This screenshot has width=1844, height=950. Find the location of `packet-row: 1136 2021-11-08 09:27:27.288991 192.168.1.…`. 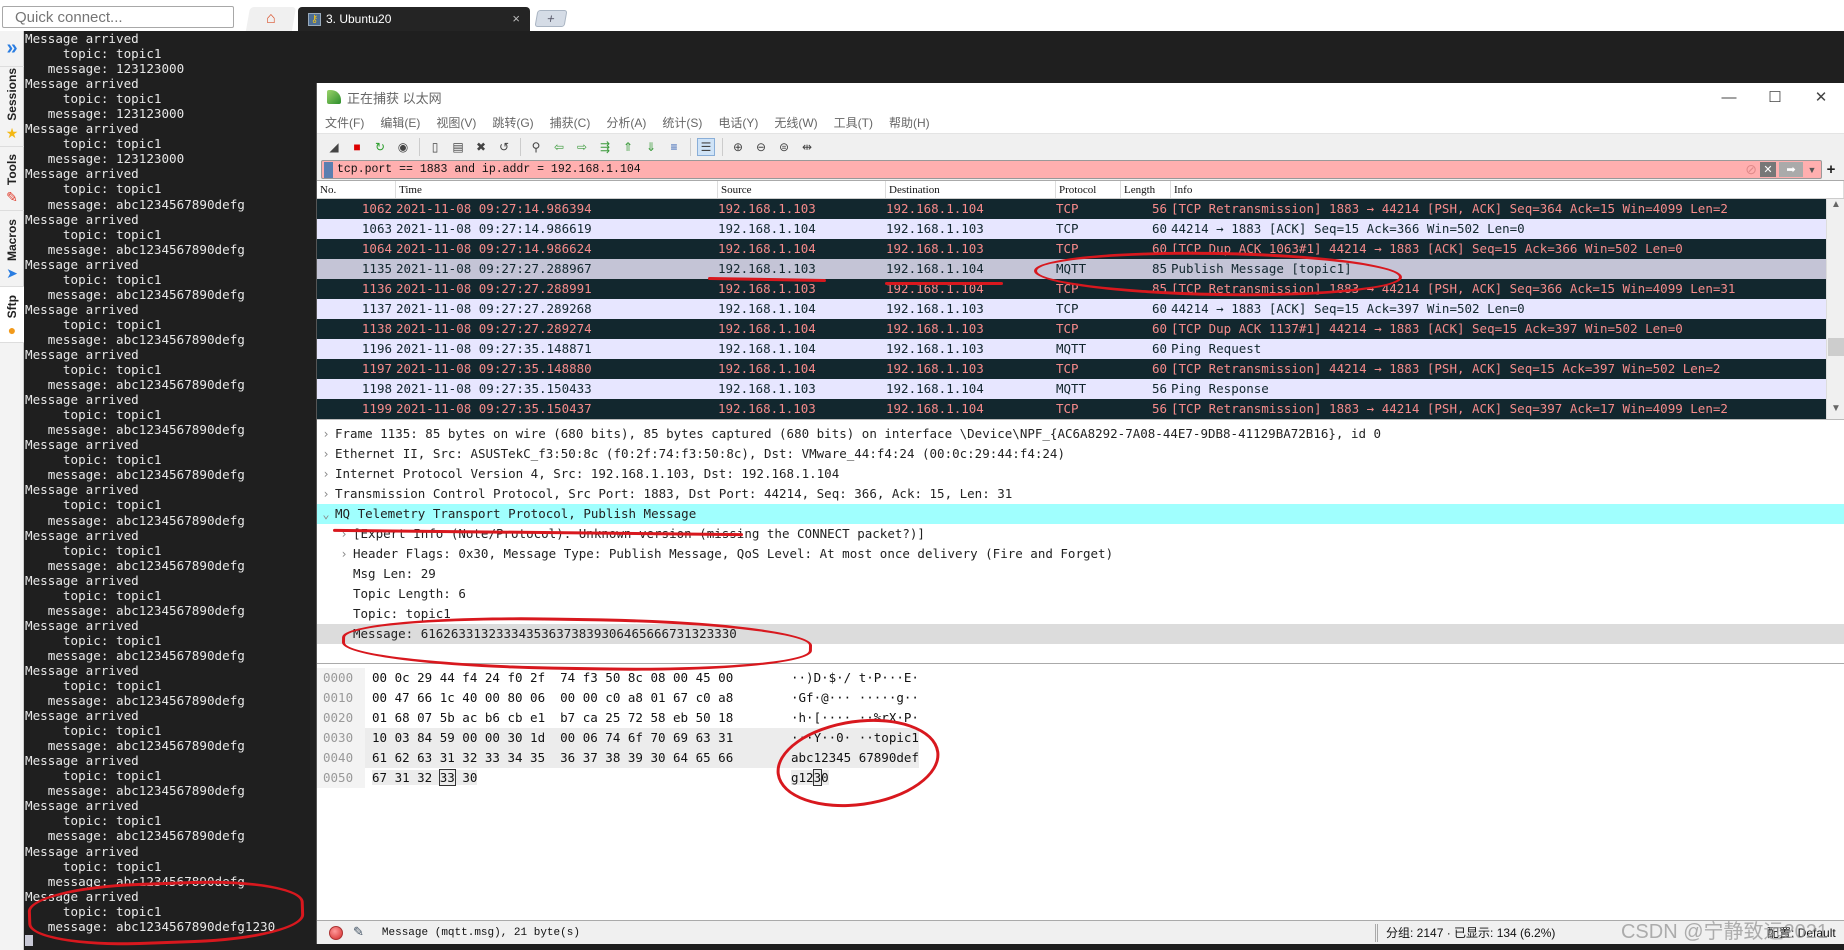

packet-row: 1136 2021-11-08 09:27:27.288991 192.168.1.… is located at coordinates (1080, 289).